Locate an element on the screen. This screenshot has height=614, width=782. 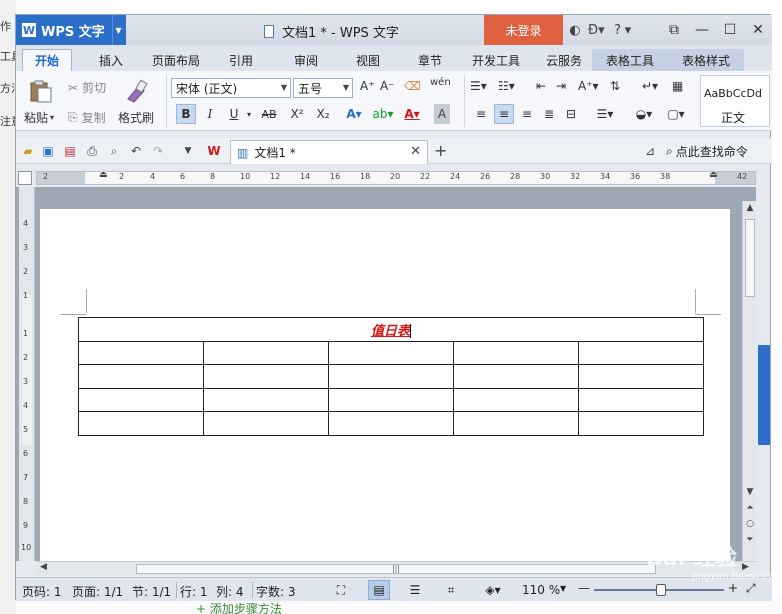
print-icon: ⎙ is located at coordinates (92, 151).